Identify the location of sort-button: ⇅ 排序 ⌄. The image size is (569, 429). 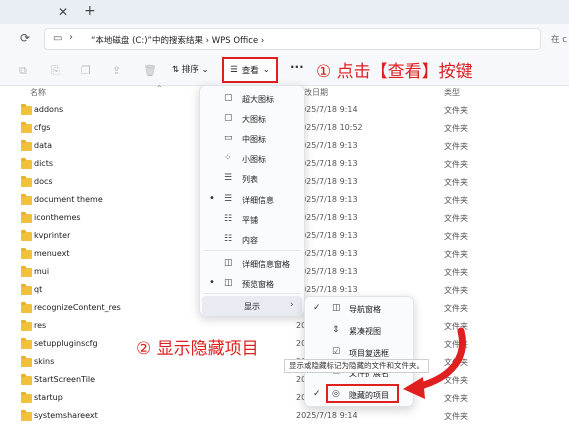
(190, 69).